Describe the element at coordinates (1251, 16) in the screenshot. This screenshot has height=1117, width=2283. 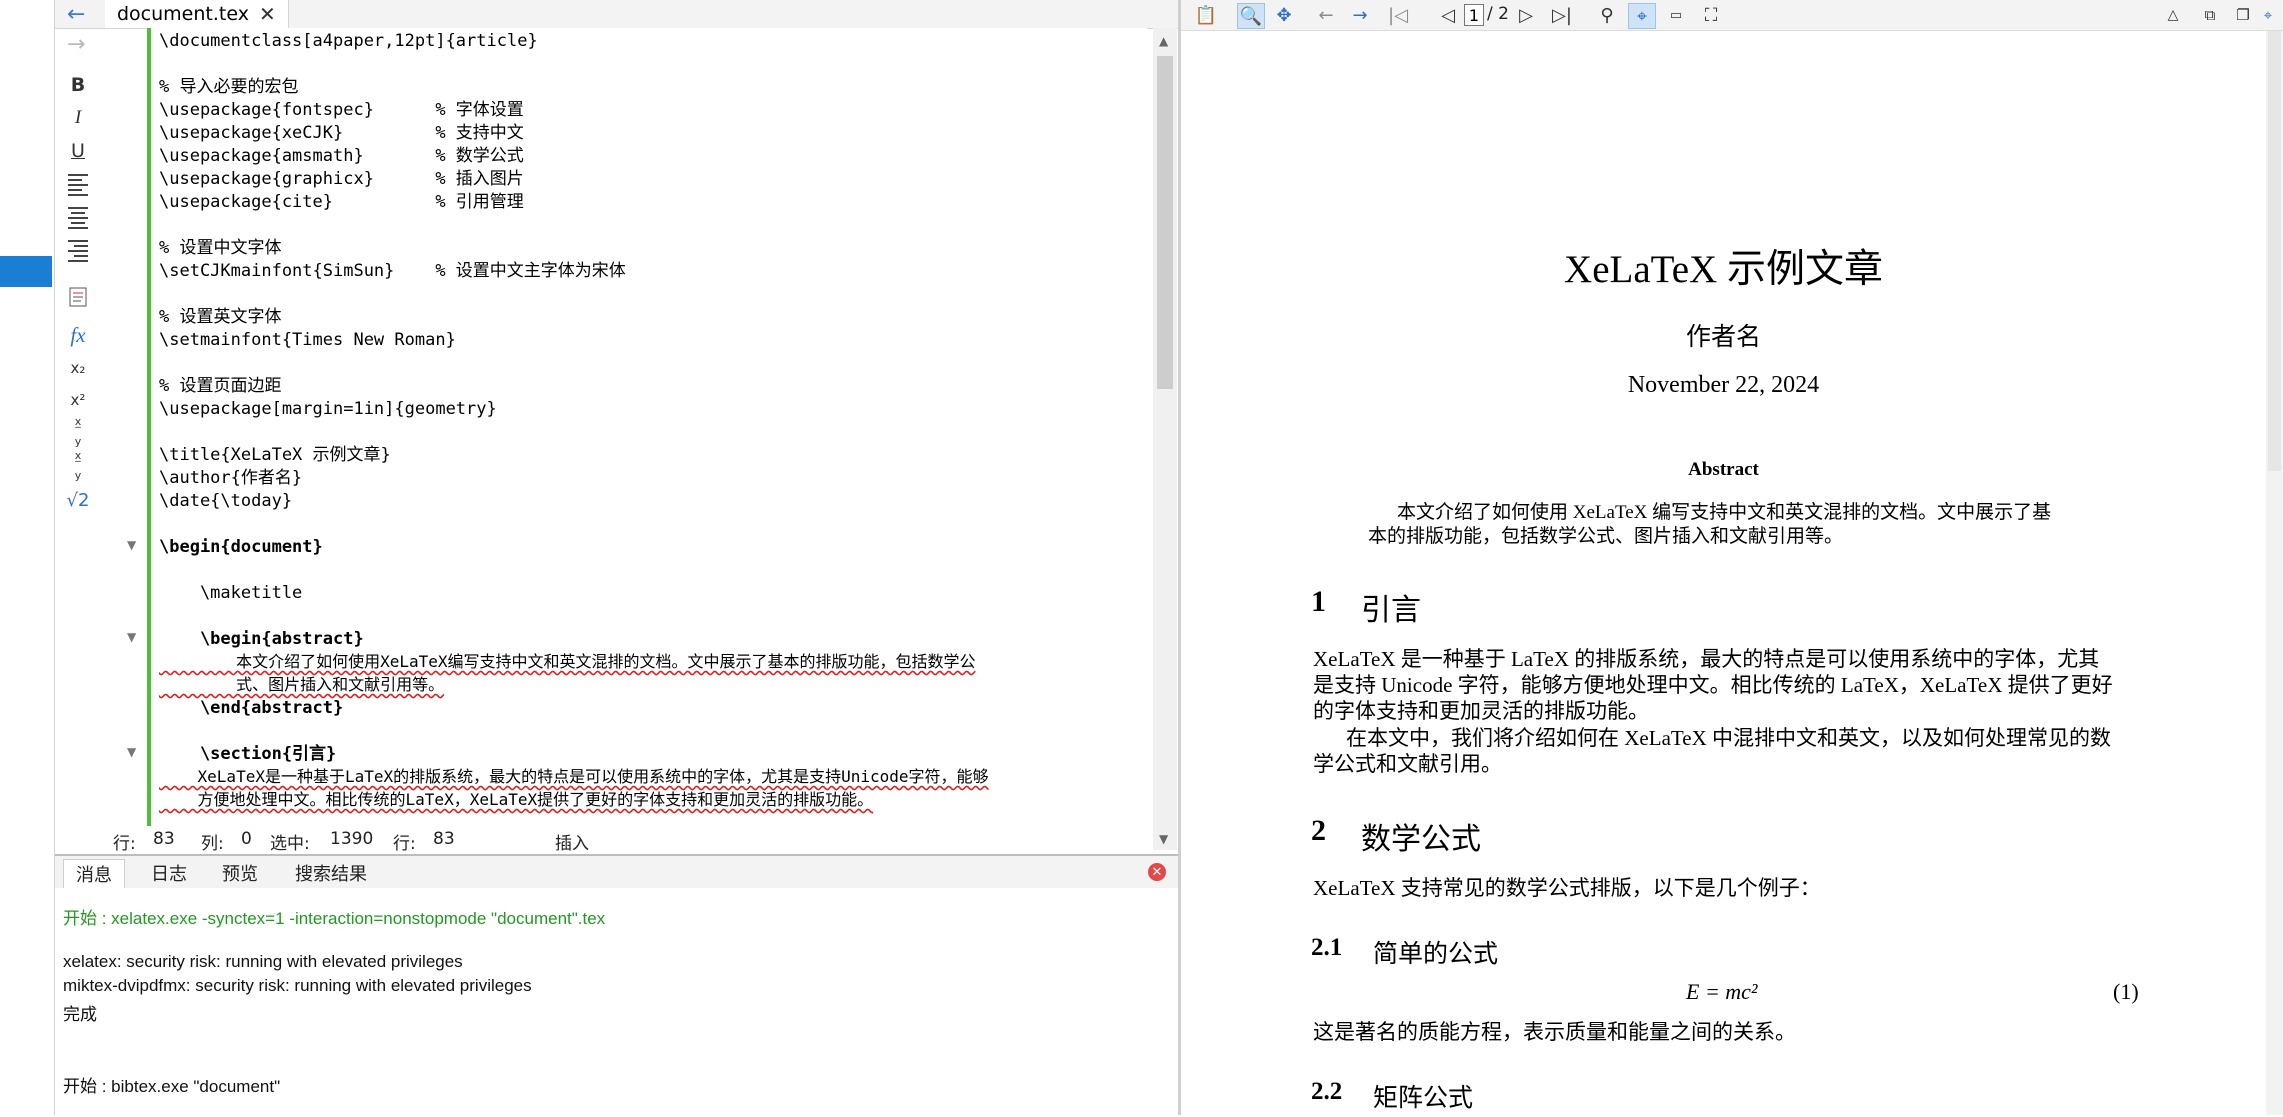
I see `magnifier-icon: 🔍` at that location.